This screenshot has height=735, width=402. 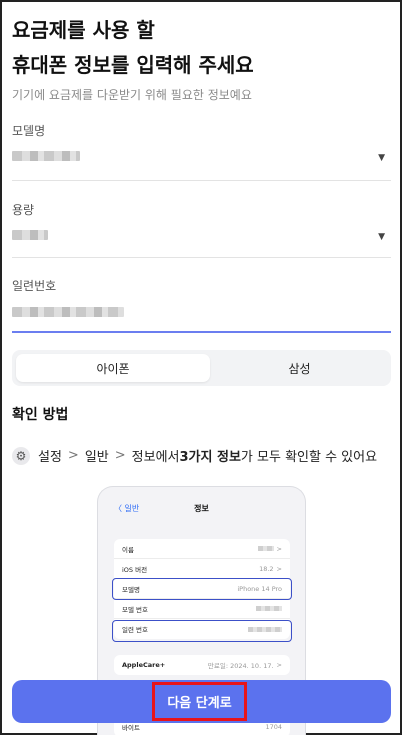 What do you see at coordinates (135, 569) in the screenshot?
I see `phone-row-label: iOS 버전` at bounding box center [135, 569].